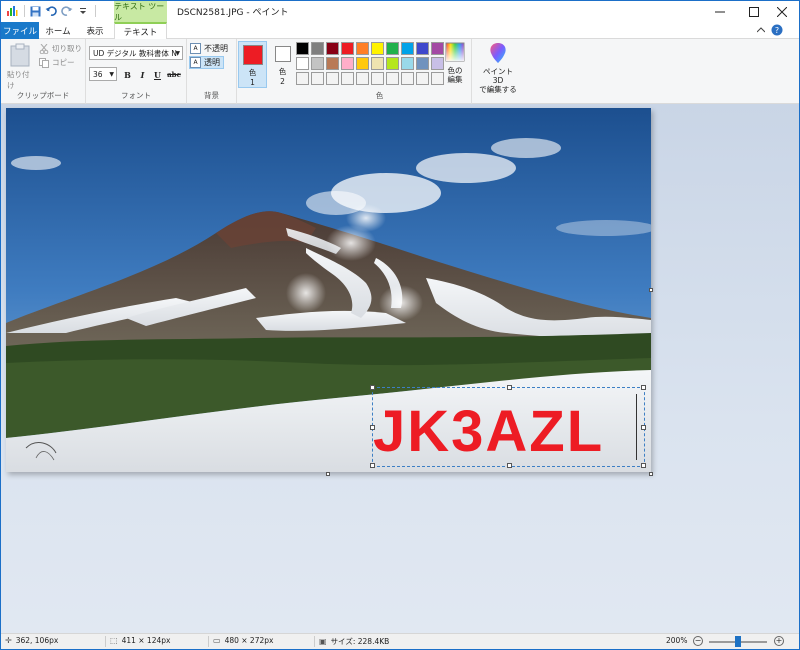  What do you see at coordinates (103, 74) in the screenshot?
I see `font-size-select: 36 ▼` at bounding box center [103, 74].